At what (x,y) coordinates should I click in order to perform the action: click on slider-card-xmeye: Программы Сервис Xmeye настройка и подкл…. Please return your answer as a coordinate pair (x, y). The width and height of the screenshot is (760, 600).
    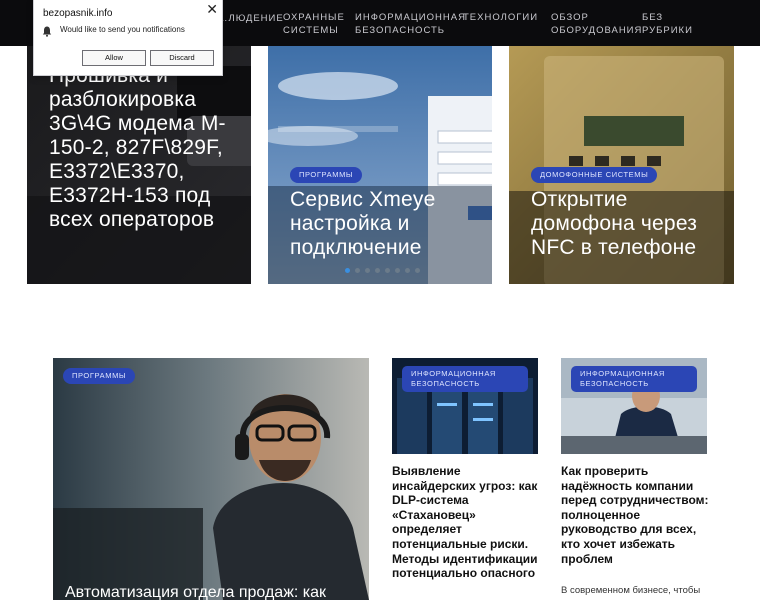
    Looking at the image, I should click on (380, 165).